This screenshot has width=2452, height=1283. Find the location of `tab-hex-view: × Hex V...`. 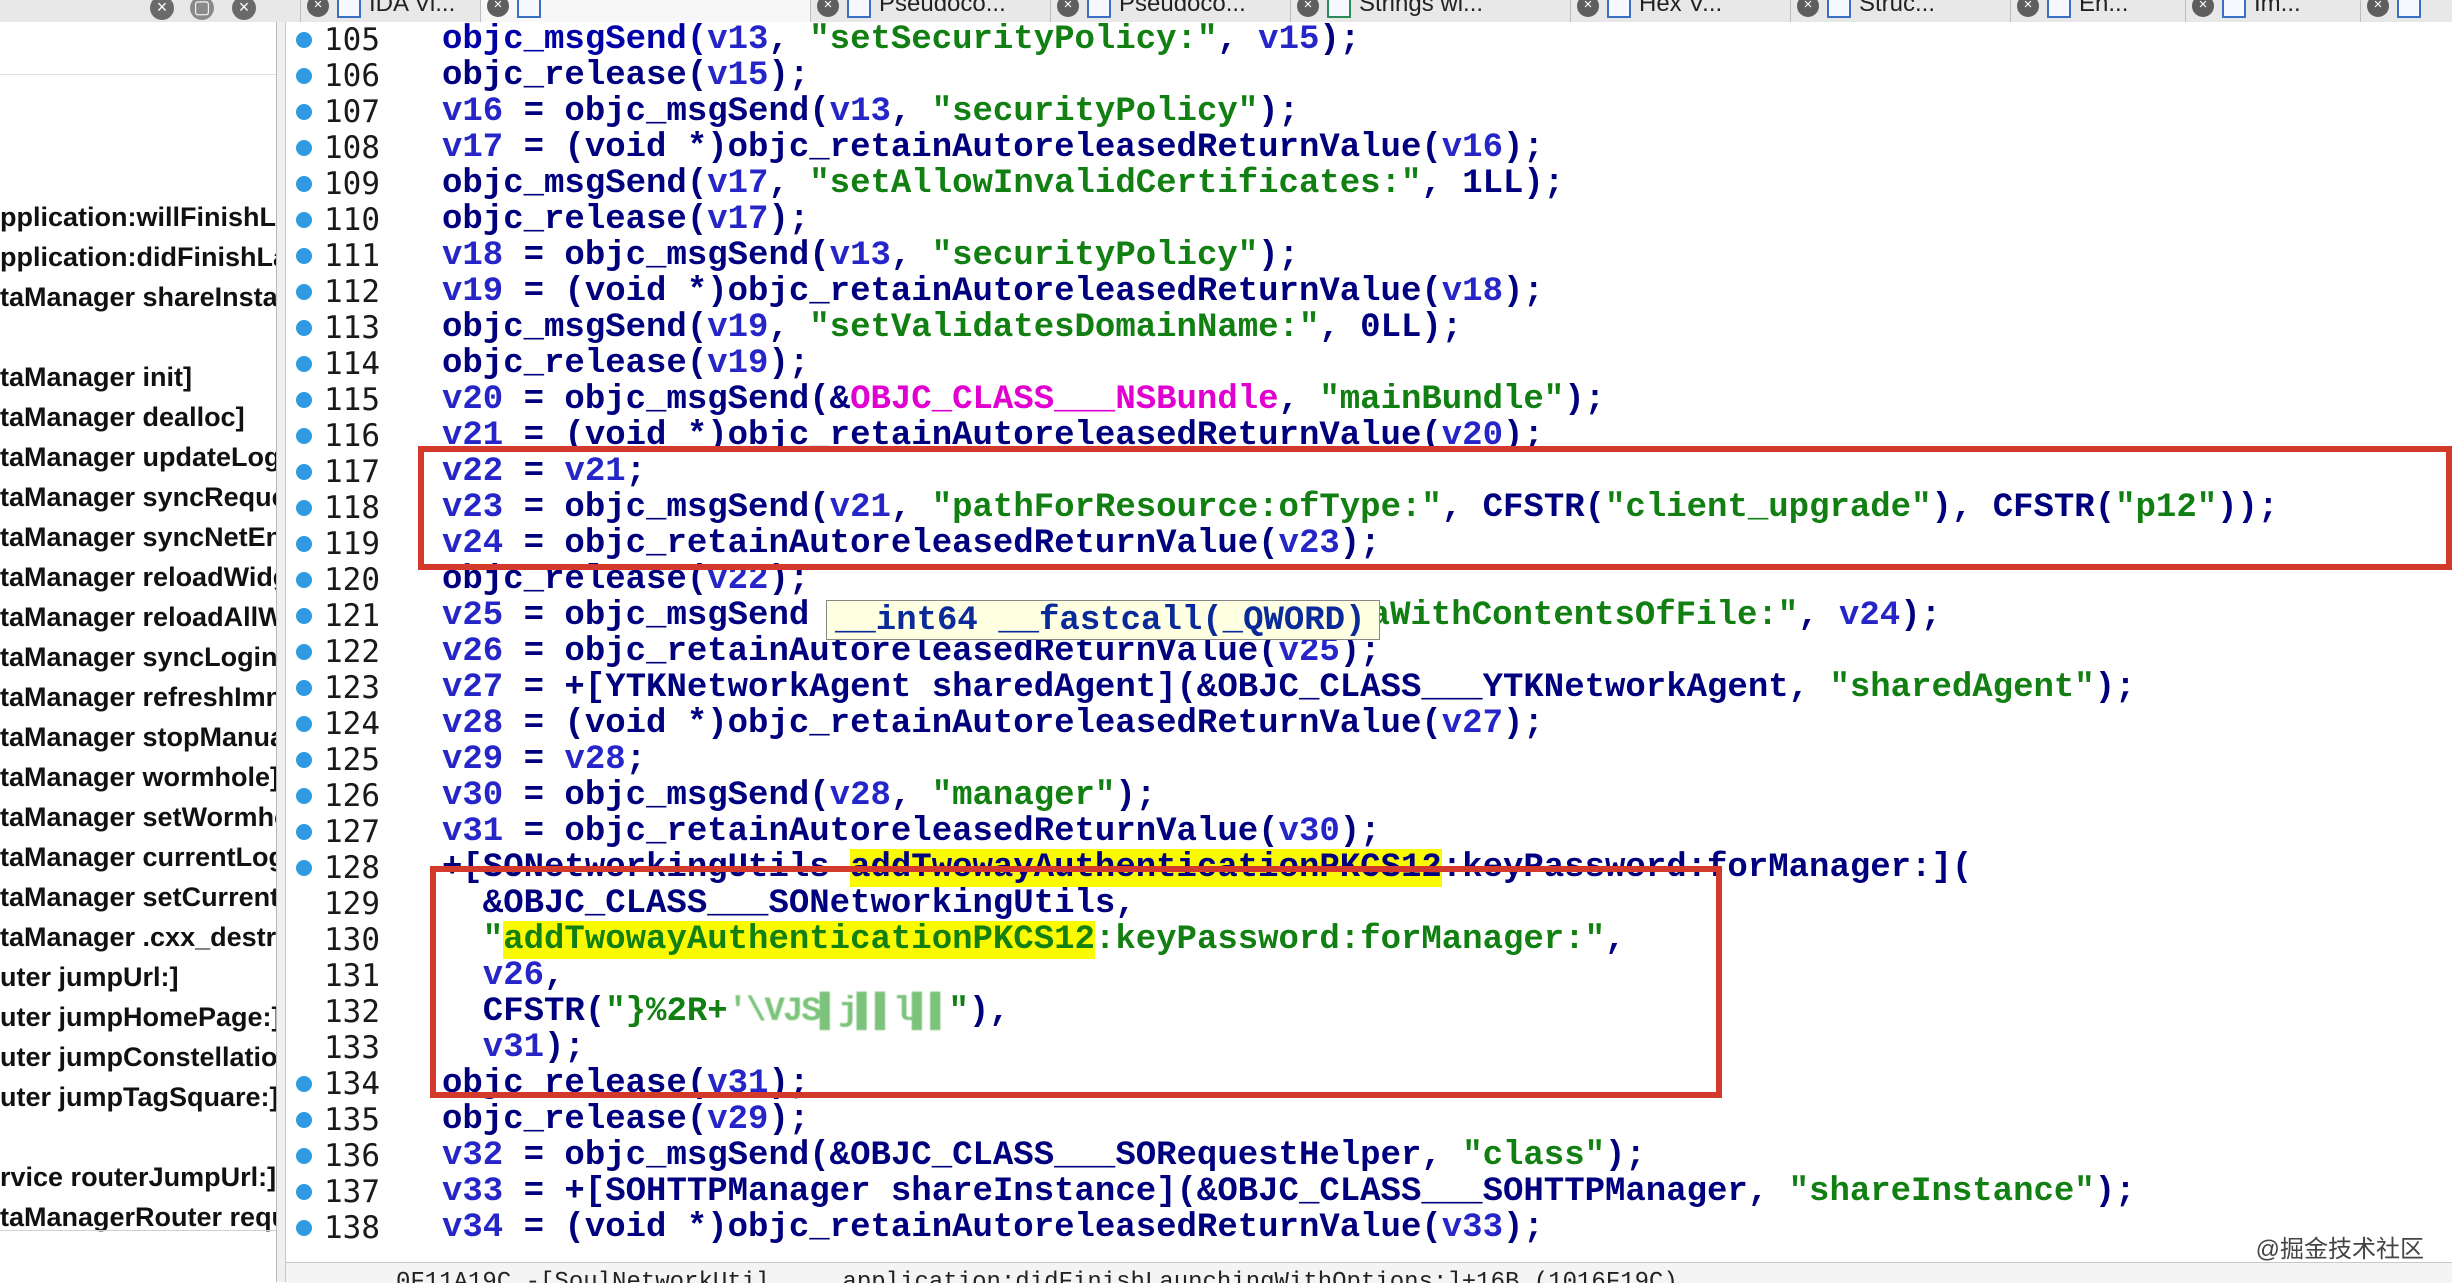

tab-hex-view: × Hex V... is located at coordinates (1680, 11).